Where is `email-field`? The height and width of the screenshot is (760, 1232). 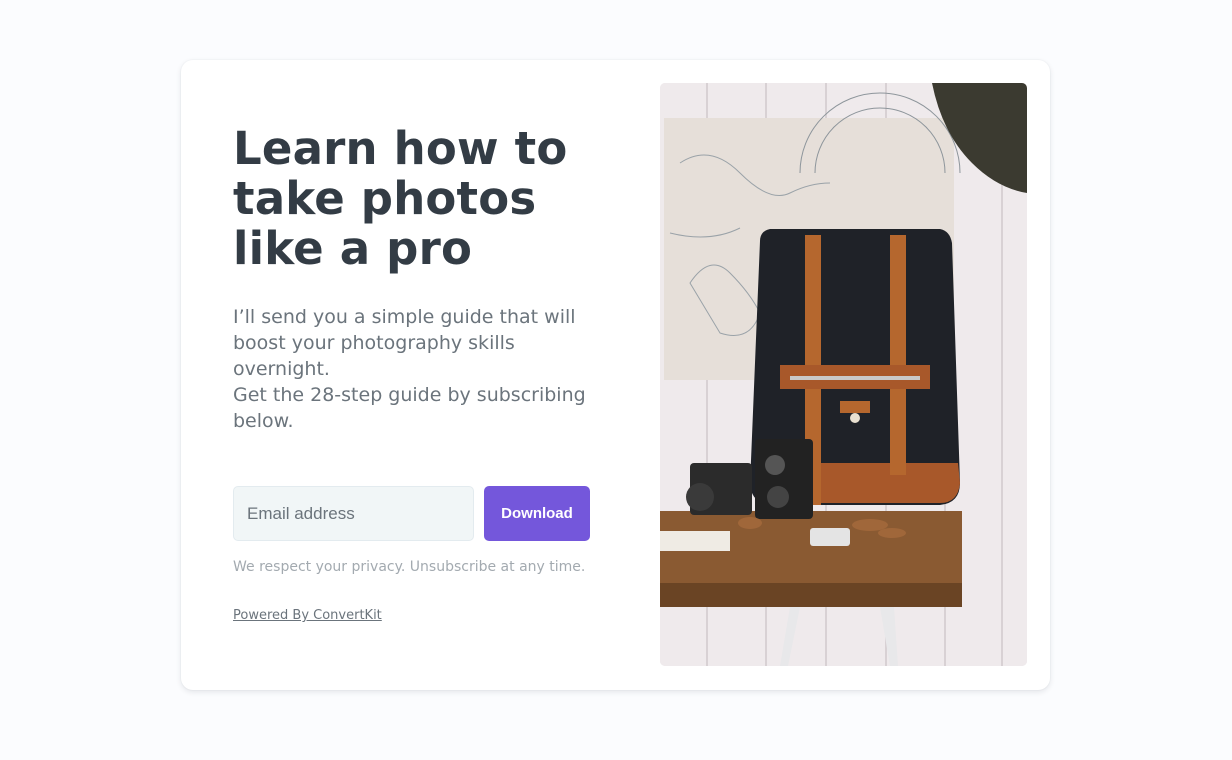
email-field is located at coordinates (353, 513).